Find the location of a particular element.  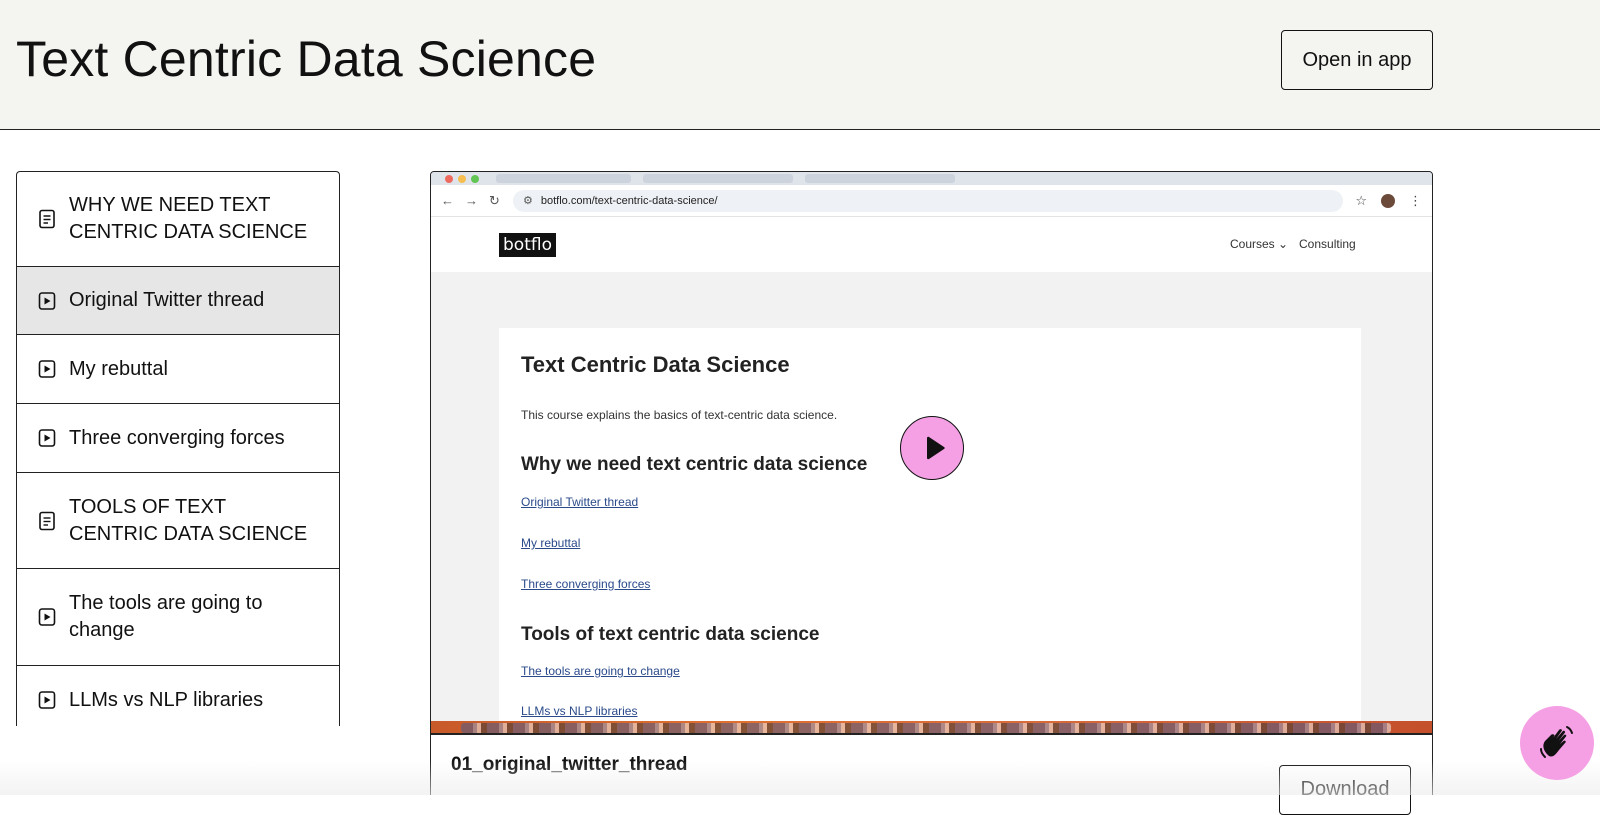

course-title: Text Centric Data Science is located at coordinates (655, 364).